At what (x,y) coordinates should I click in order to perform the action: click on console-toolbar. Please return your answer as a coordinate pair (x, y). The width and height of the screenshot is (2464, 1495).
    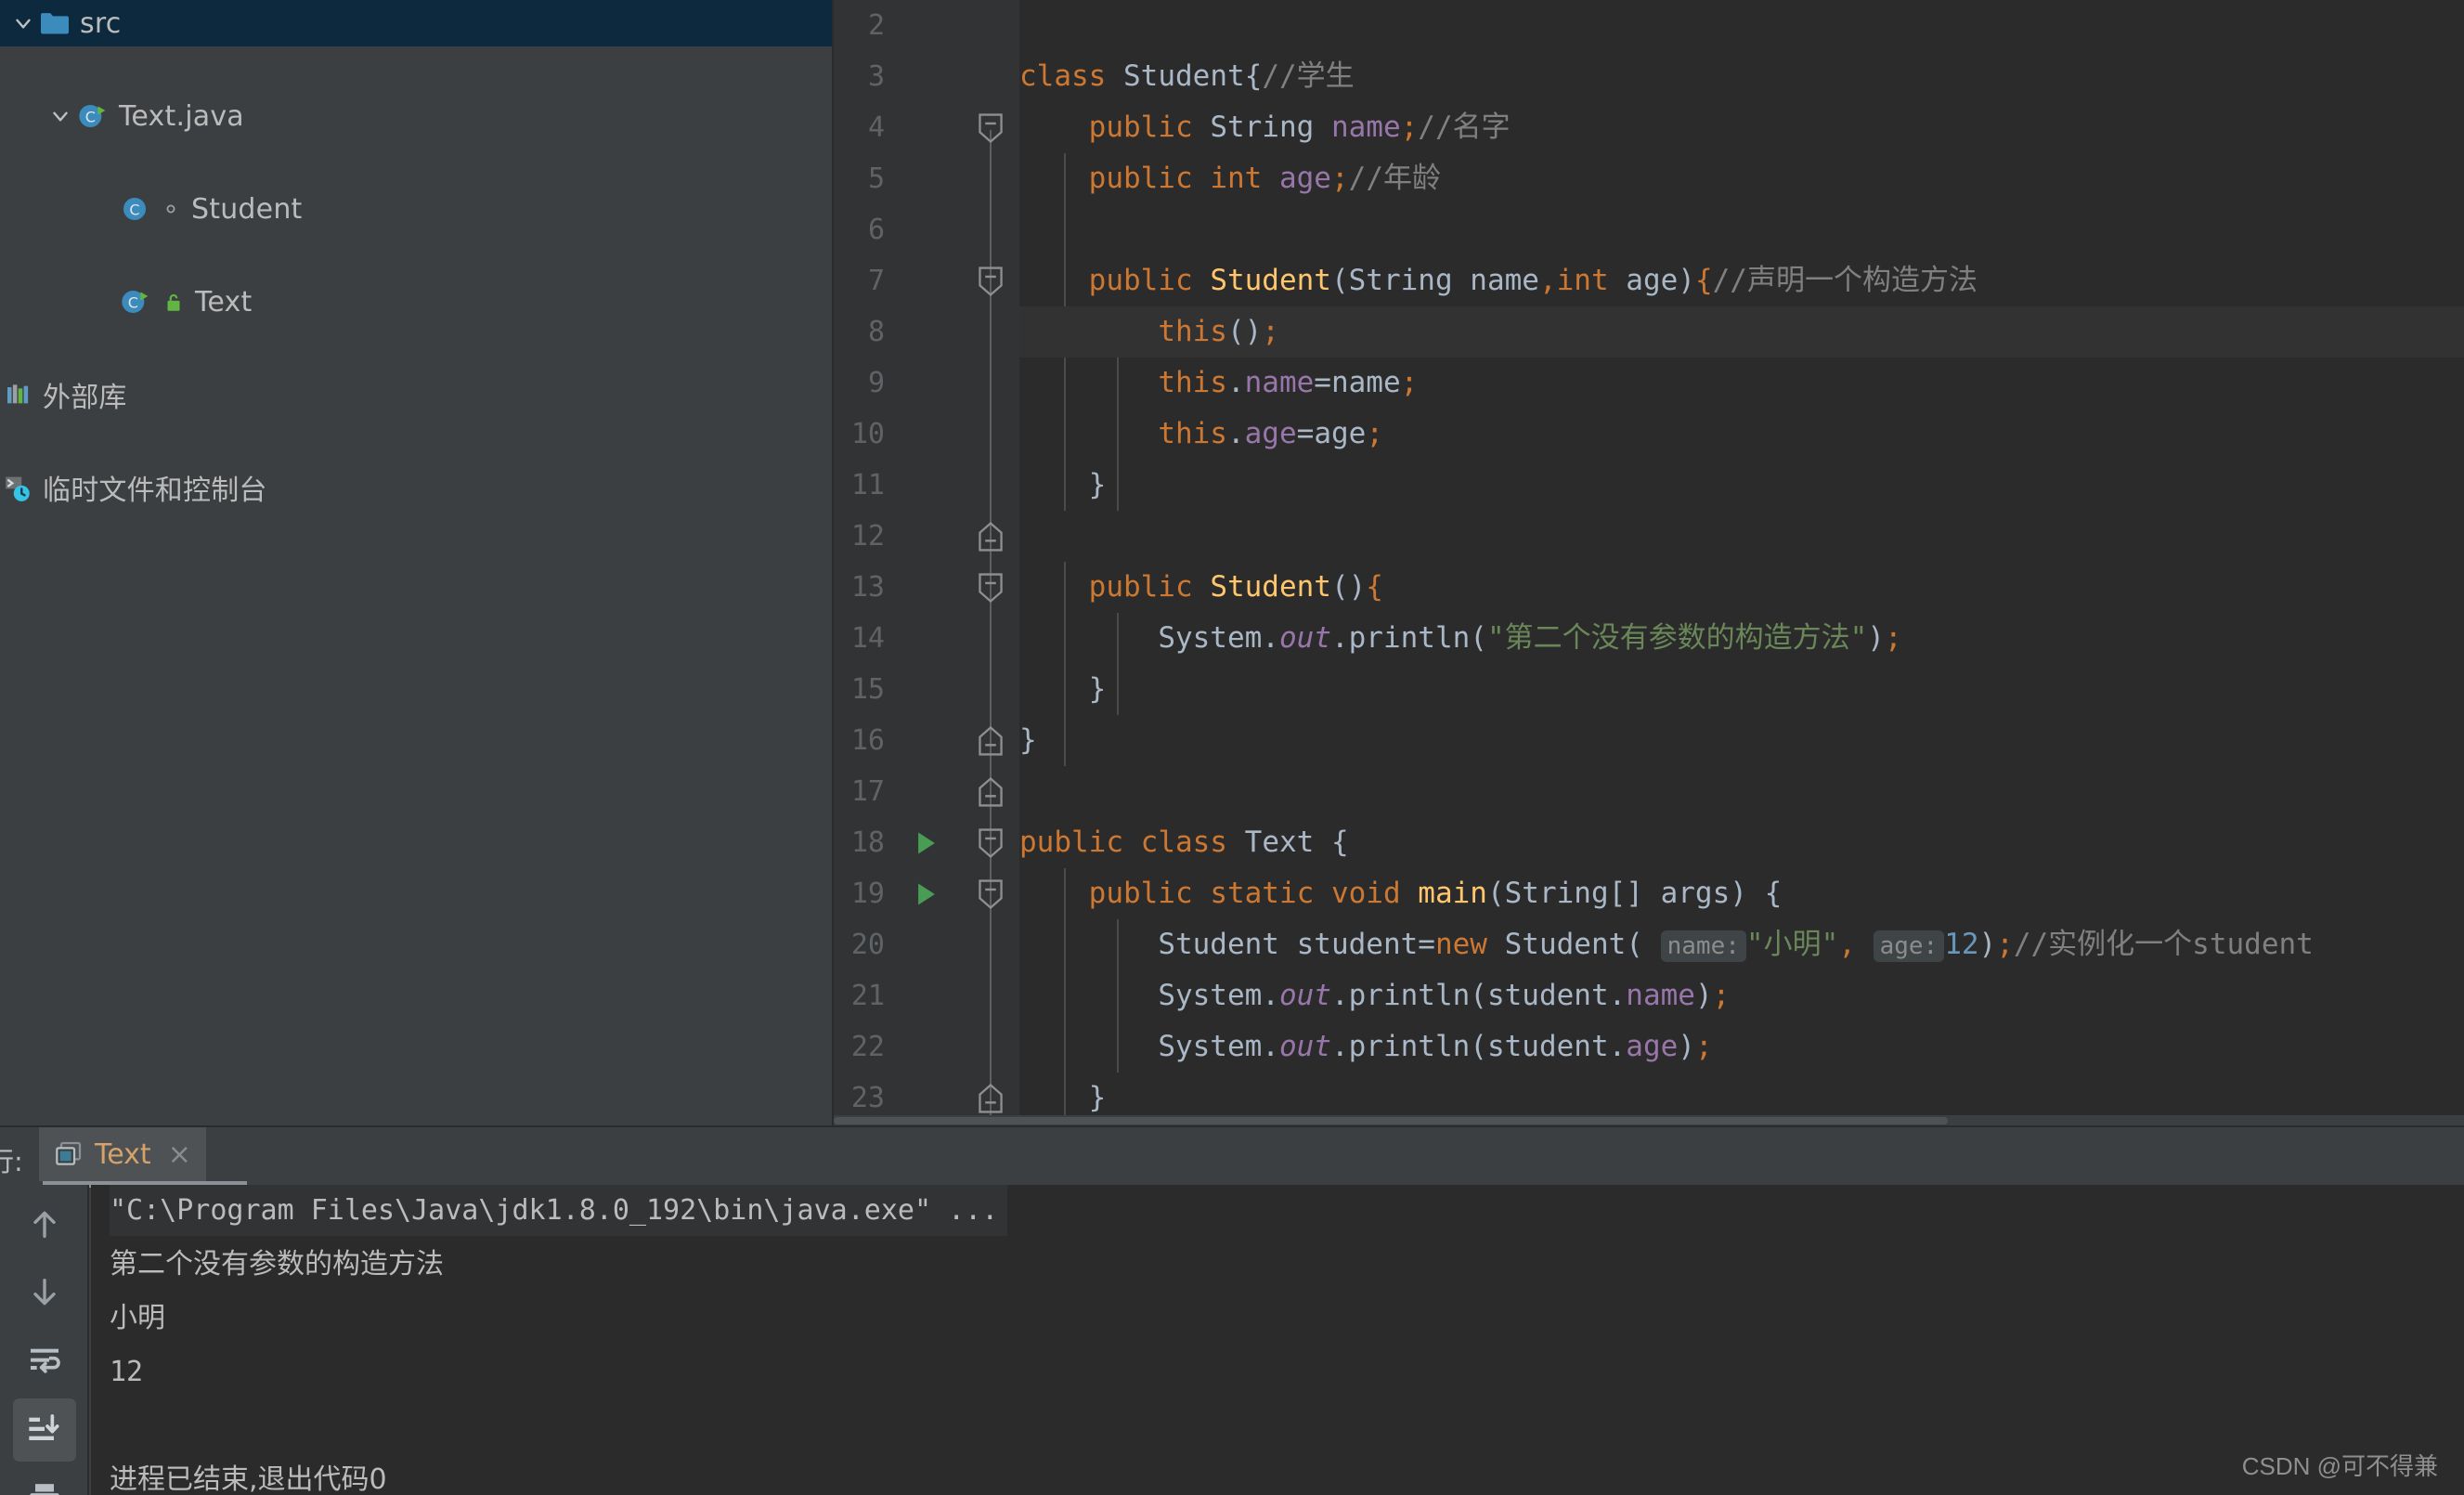
    Looking at the image, I should click on (44, 1340).